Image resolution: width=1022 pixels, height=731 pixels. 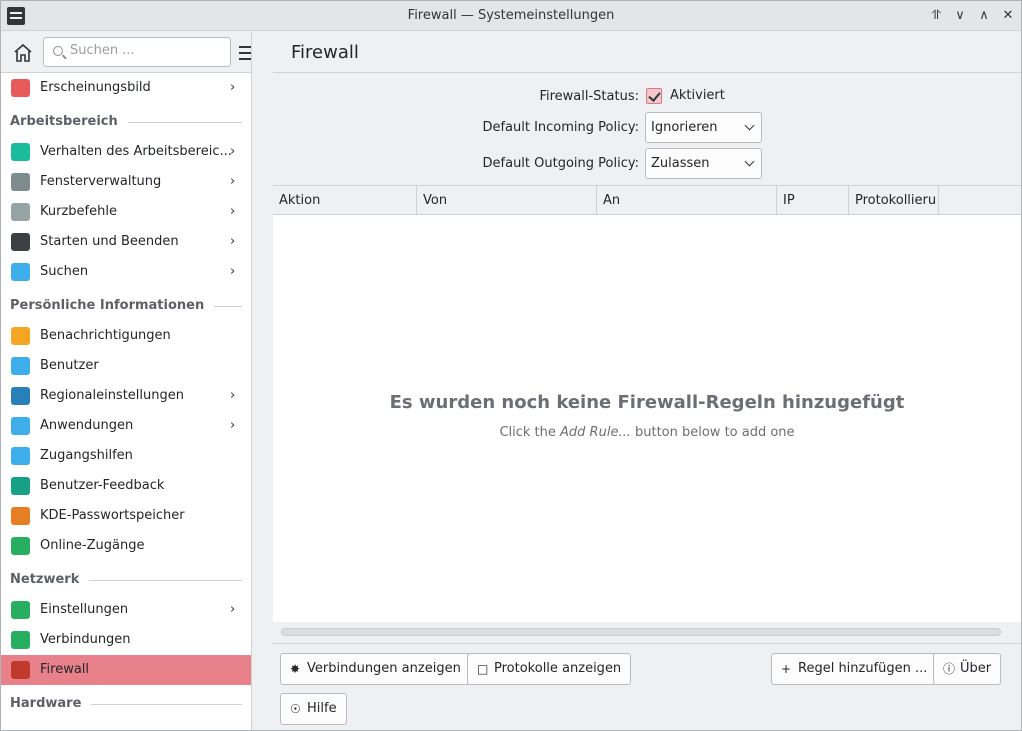 What do you see at coordinates (976, 668) in the screenshot?
I see `about-label: Über` at bounding box center [976, 668].